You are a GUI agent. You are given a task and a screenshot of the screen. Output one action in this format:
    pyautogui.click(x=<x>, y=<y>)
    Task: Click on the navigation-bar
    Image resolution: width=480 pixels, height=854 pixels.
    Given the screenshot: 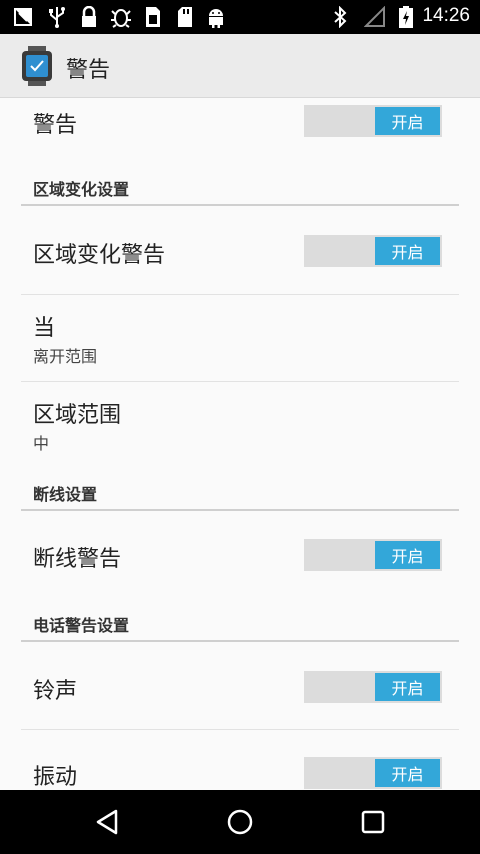 What is the action you would take?
    pyautogui.click(x=240, y=822)
    